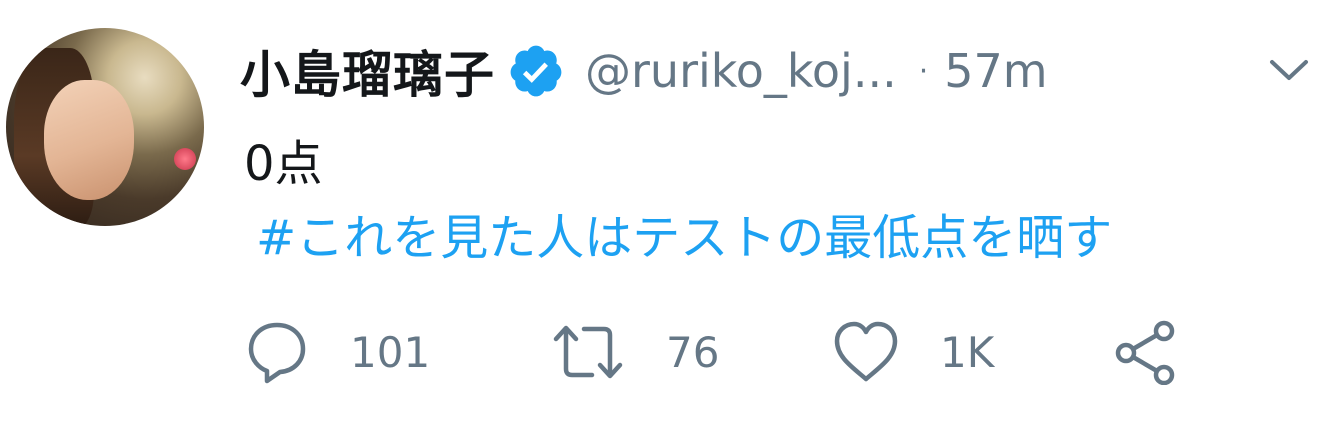 The width and height of the screenshot is (1330, 427). I want to click on tweet-text: 0点, so click(283, 164).